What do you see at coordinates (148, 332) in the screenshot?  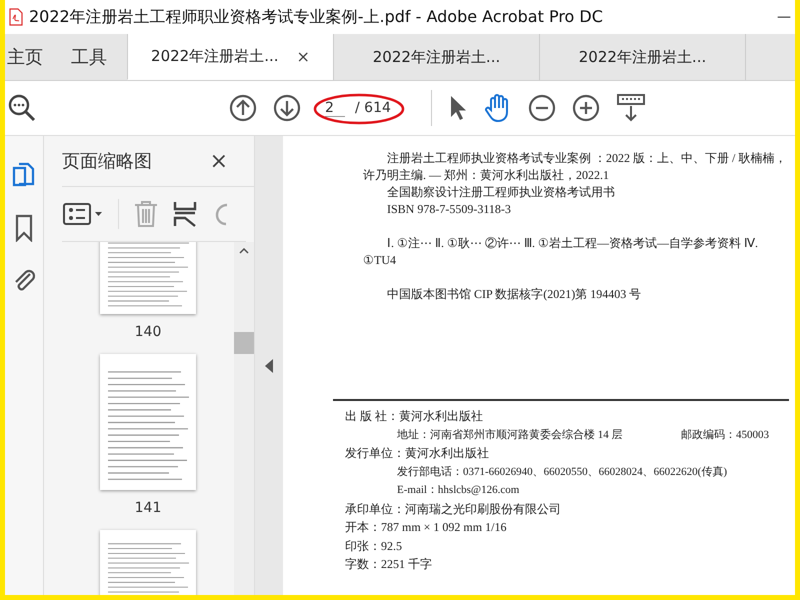 I see `page-number-label: 140` at bounding box center [148, 332].